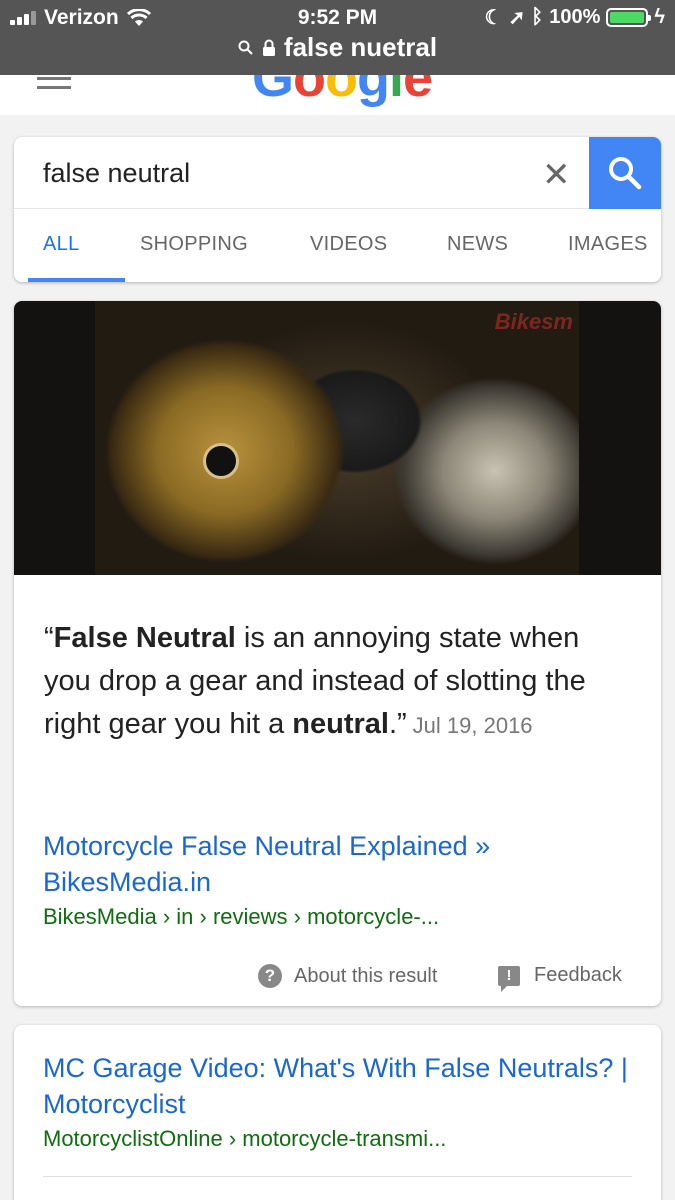 The height and width of the screenshot is (1200, 675). Describe the element at coordinates (360, 47) in the screenshot. I see `address-text: false nuetral` at that location.